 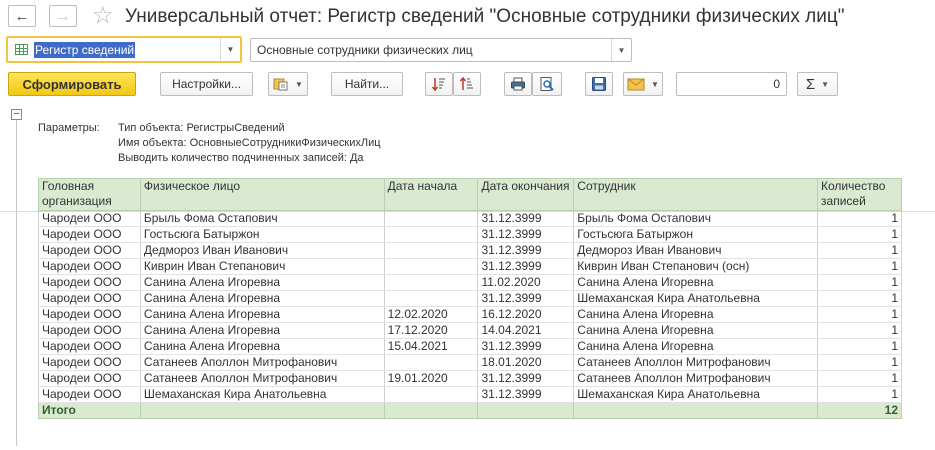 What do you see at coordinates (22, 16) in the screenshot?
I see `back-button: ←` at bounding box center [22, 16].